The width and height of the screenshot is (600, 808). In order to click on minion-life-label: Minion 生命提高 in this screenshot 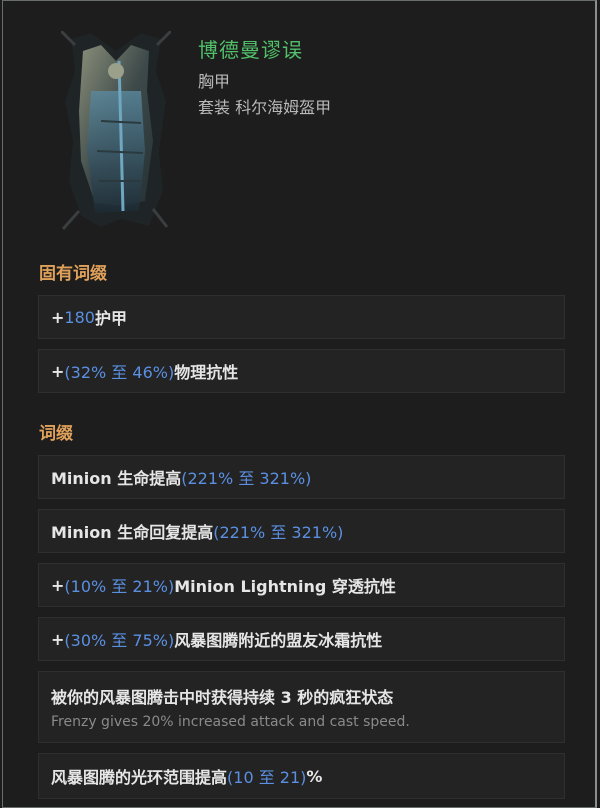, I will do `click(116, 478)`.